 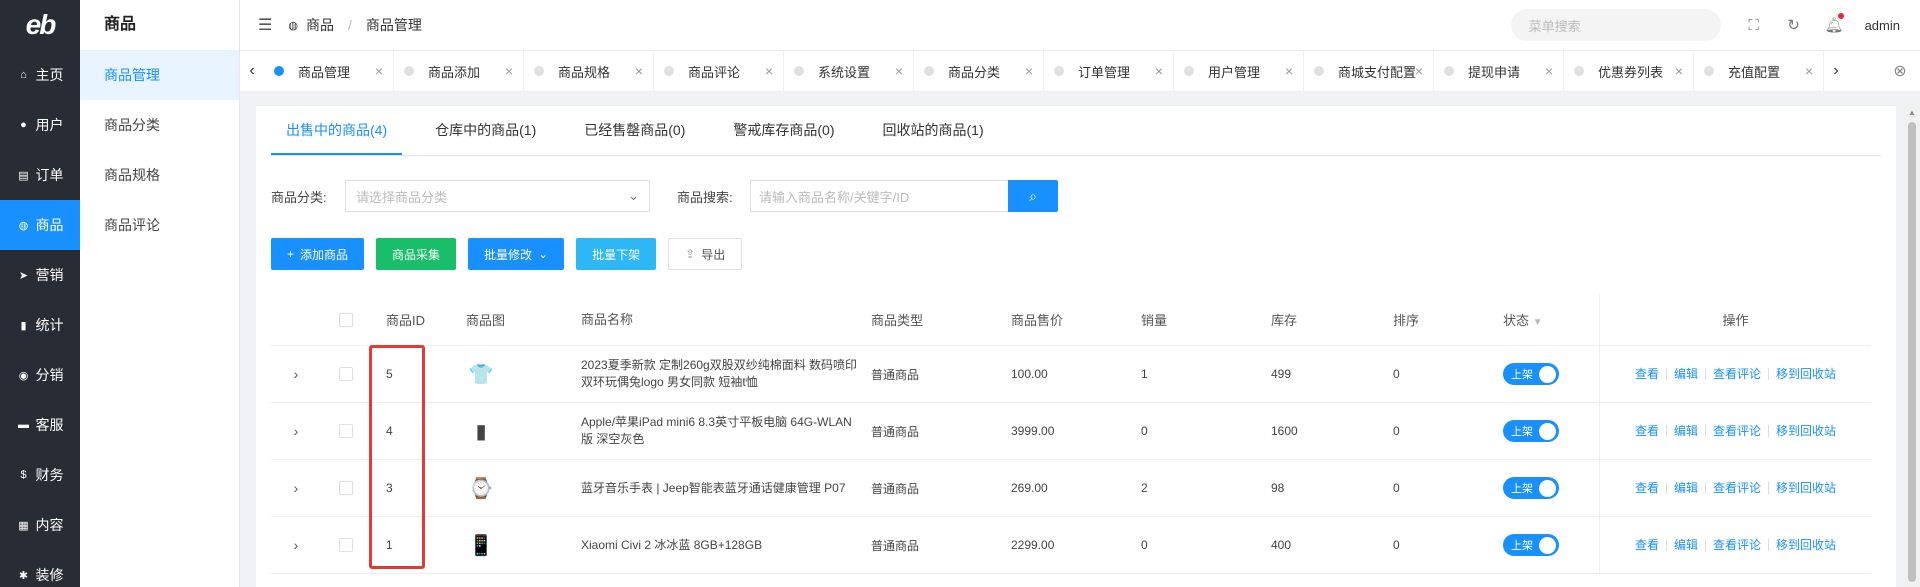 I want to click on sidebar-item-9: ▦ 内容, so click(x=40, y=525).